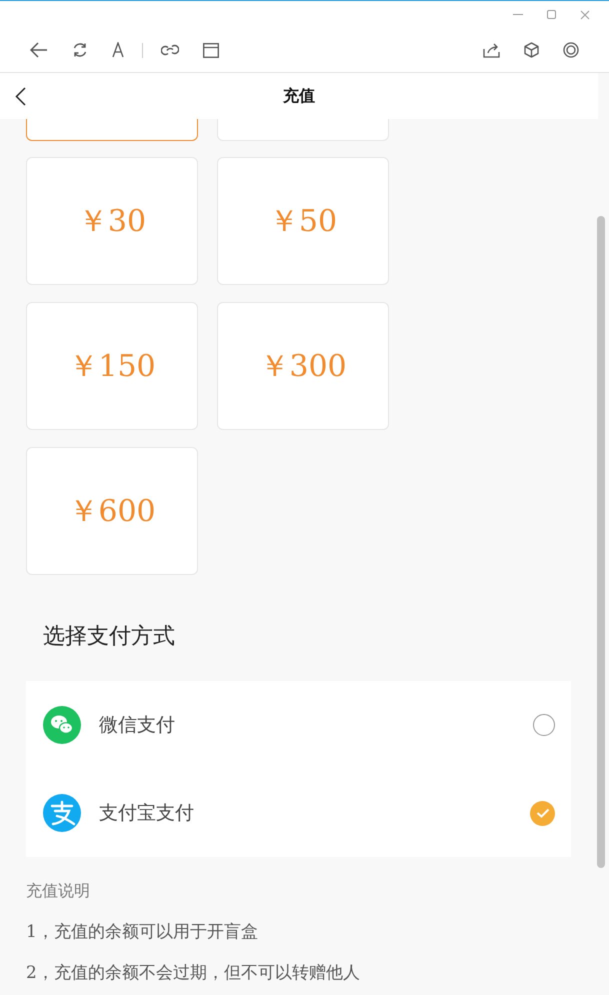 The image size is (609, 995). I want to click on target-icon, so click(571, 50).